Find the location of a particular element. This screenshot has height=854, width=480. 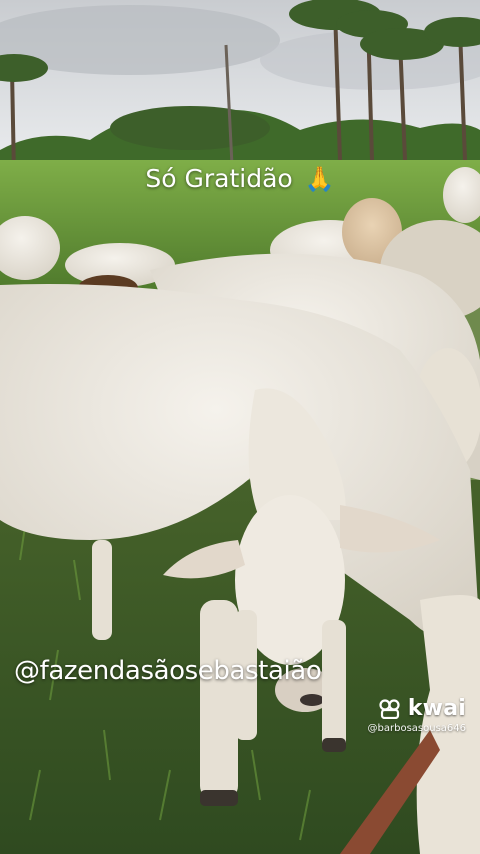

account-handle: @fazendasãosebastaião is located at coordinates (168, 671).